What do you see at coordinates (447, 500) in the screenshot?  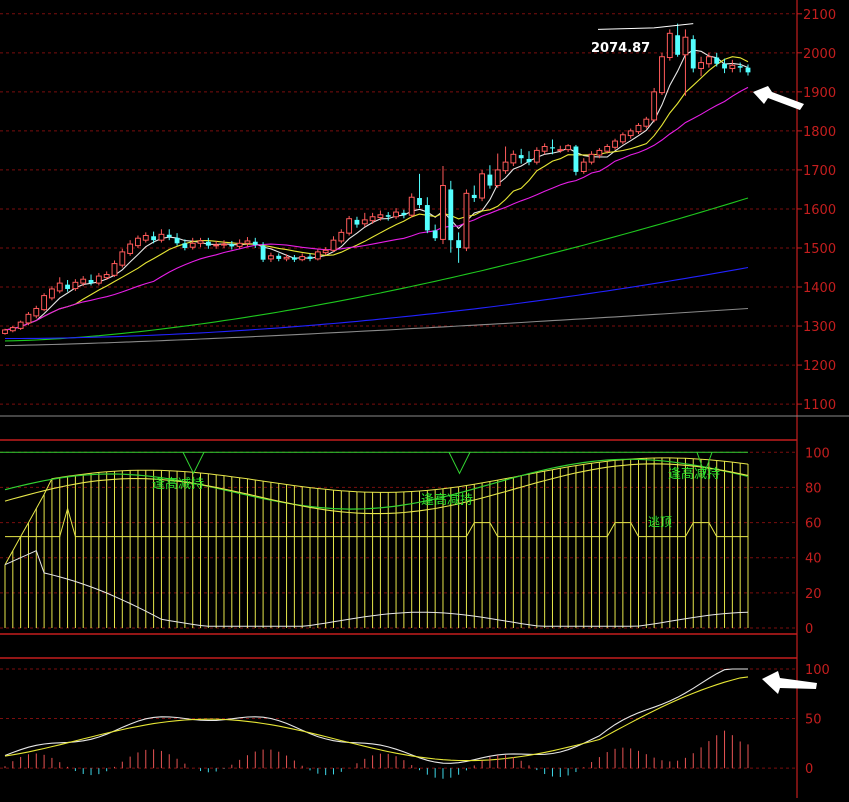 I see `signal-label-2: 逢高减持` at bounding box center [447, 500].